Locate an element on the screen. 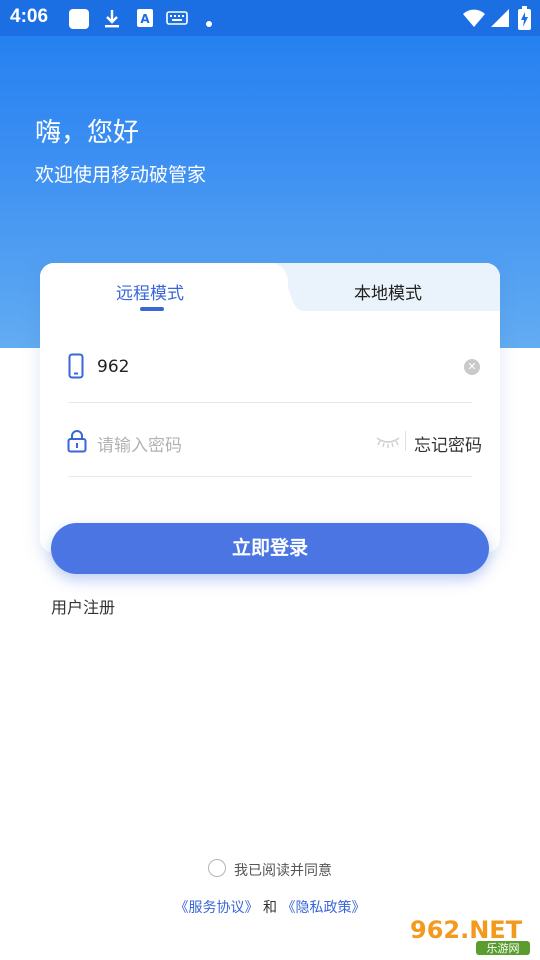 This screenshot has width=540, height=960. service-agreement-link: 《服务协议》 is located at coordinates (217, 908).